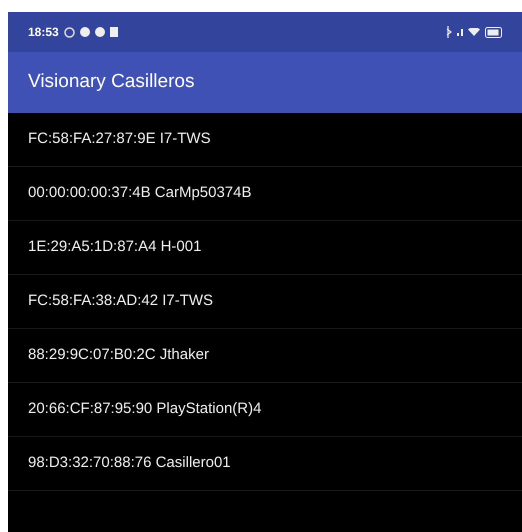 Image resolution: width=522 pixels, height=532 pixels. I want to click on device-item: 88:29:9C:07:B0:2C Jthaker, so click(265, 356).